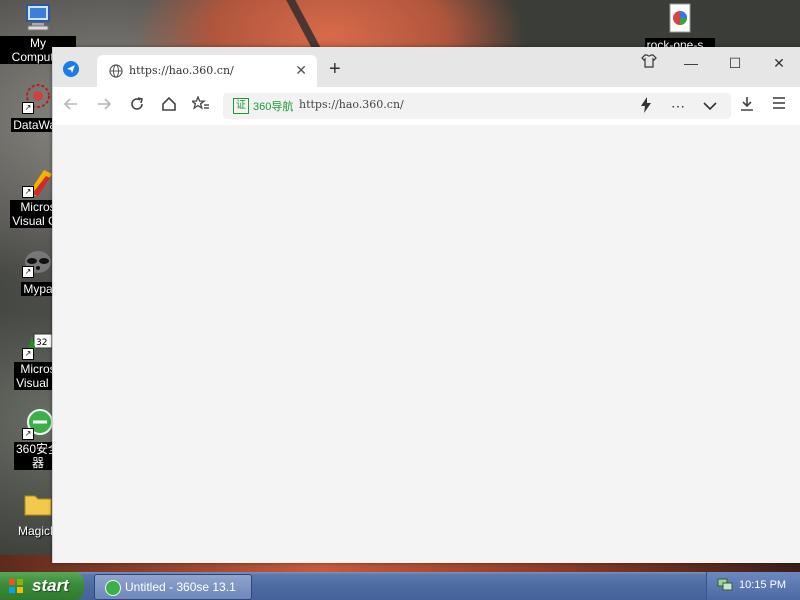  What do you see at coordinates (38, 98) in the screenshot?
I see `datawag-icon: ↗` at bounding box center [38, 98].